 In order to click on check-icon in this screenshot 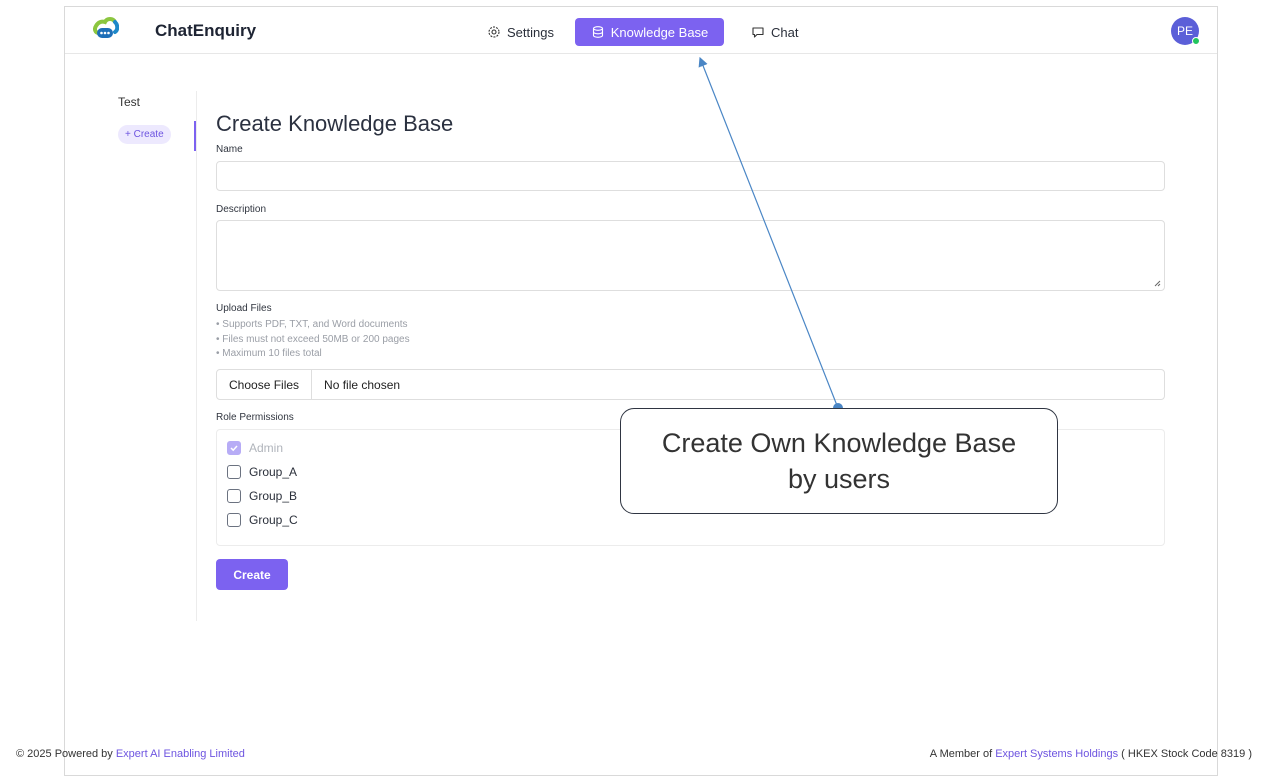, I will do `click(234, 448)`.